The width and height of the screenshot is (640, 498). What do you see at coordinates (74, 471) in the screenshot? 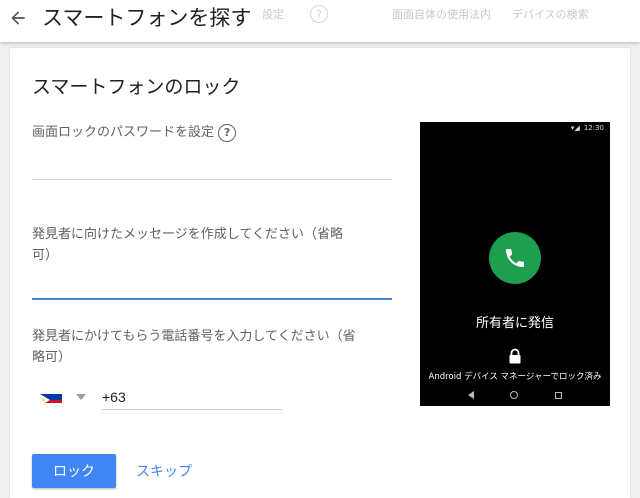
I see `lock-button: ロック` at bounding box center [74, 471].